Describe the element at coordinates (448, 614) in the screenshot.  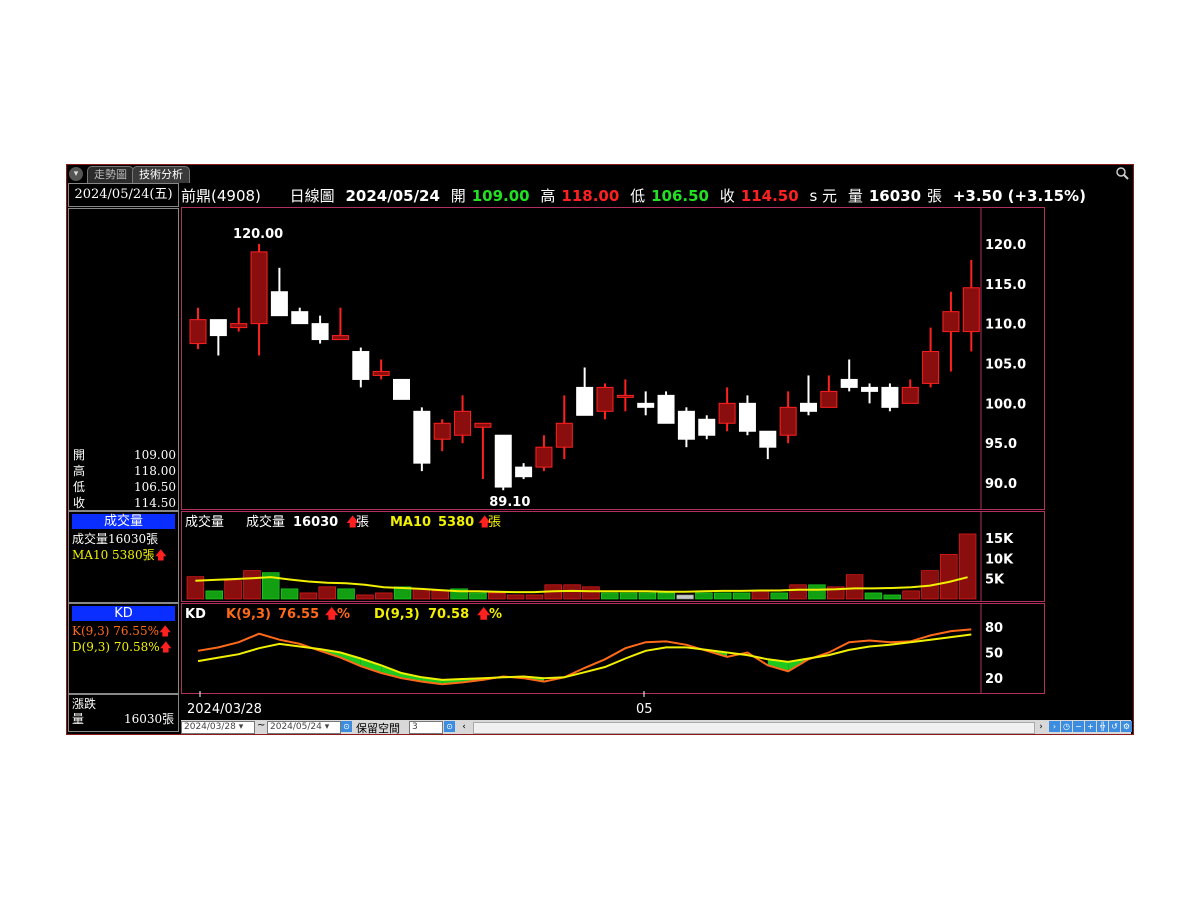
I see `d-value: 70.58` at that location.